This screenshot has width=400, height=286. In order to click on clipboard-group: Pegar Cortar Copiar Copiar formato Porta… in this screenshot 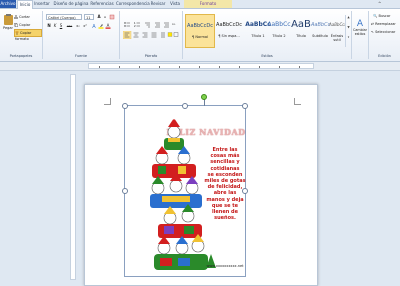, I will do `click(21, 35)`.